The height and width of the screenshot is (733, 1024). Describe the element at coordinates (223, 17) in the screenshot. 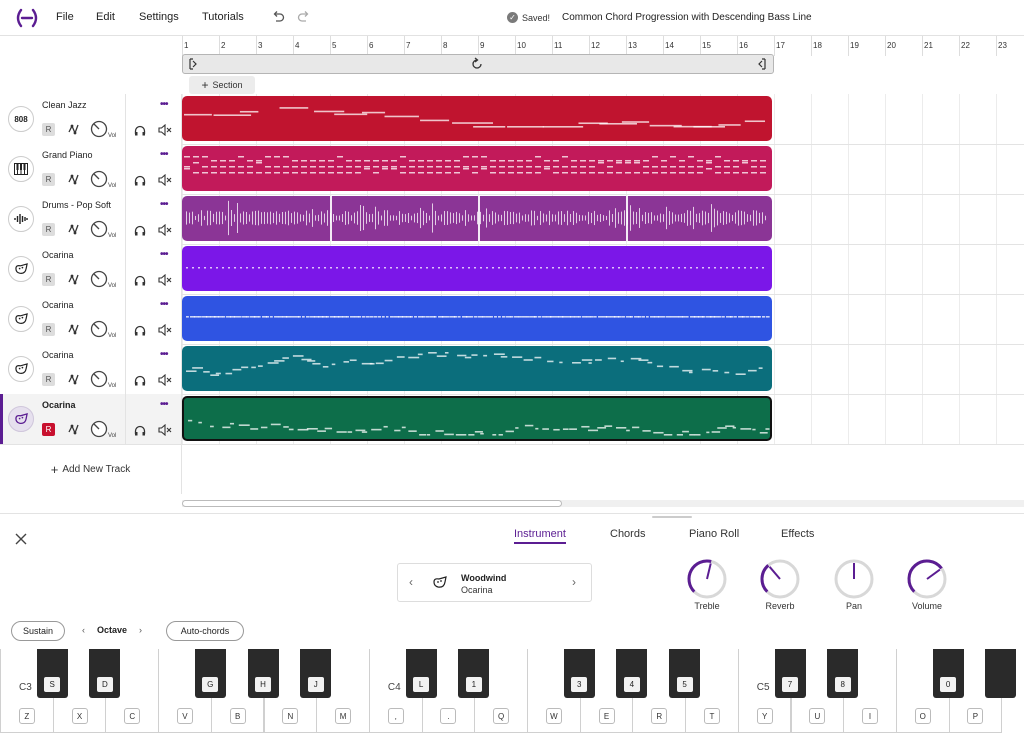

I see `menu-tutorials: Tutorials` at that location.